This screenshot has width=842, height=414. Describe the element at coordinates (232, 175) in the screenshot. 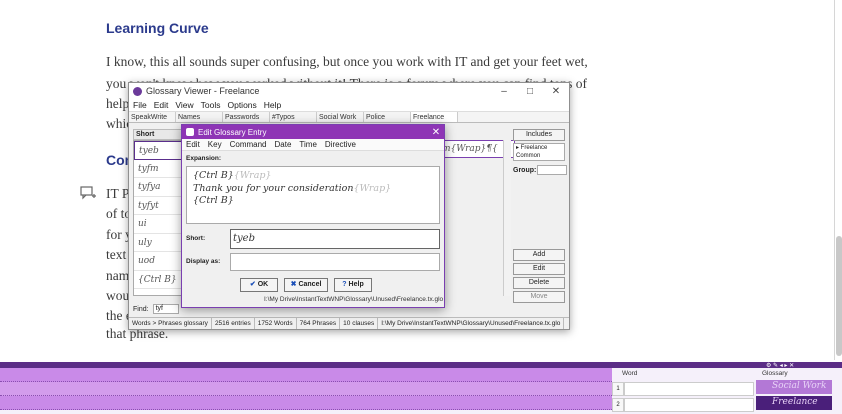

I see `expansion-line: {Ctrl B}{Wrap}` at that location.